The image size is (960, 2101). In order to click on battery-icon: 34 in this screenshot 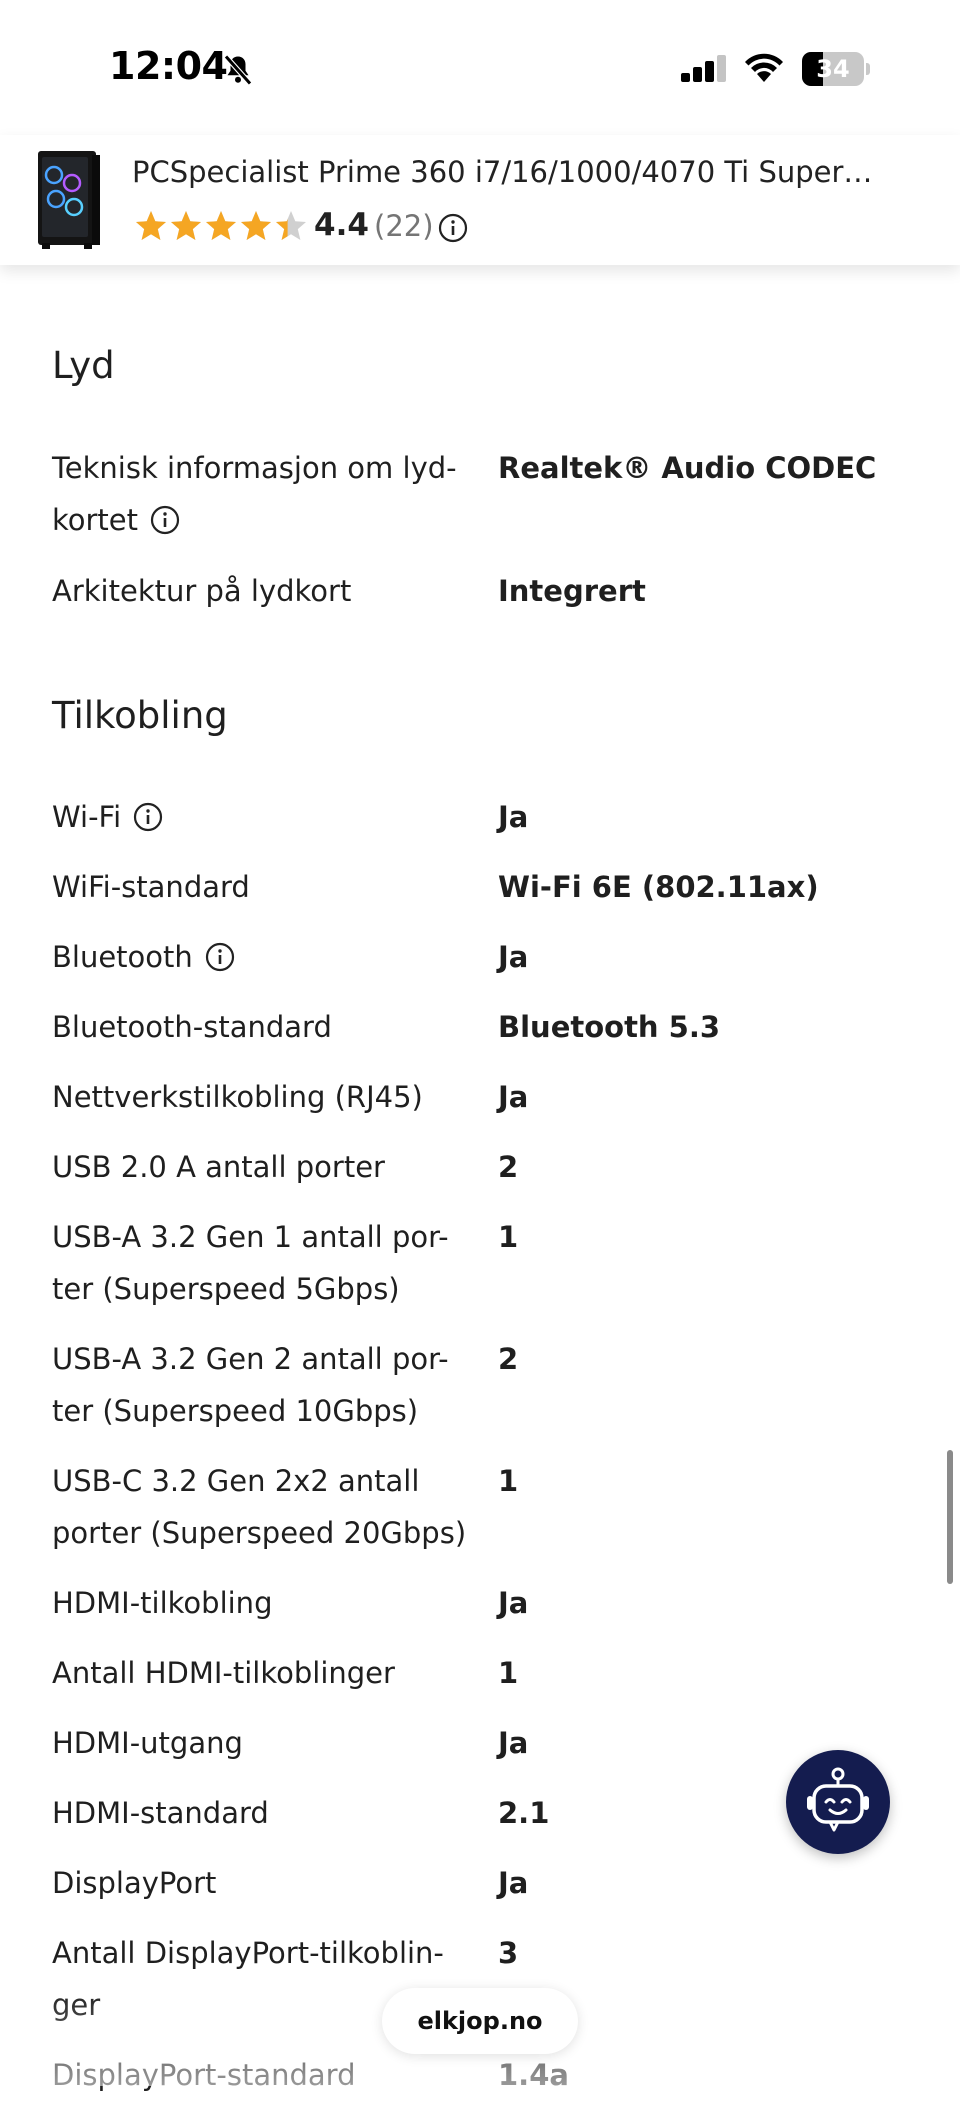, I will do `click(836, 69)`.